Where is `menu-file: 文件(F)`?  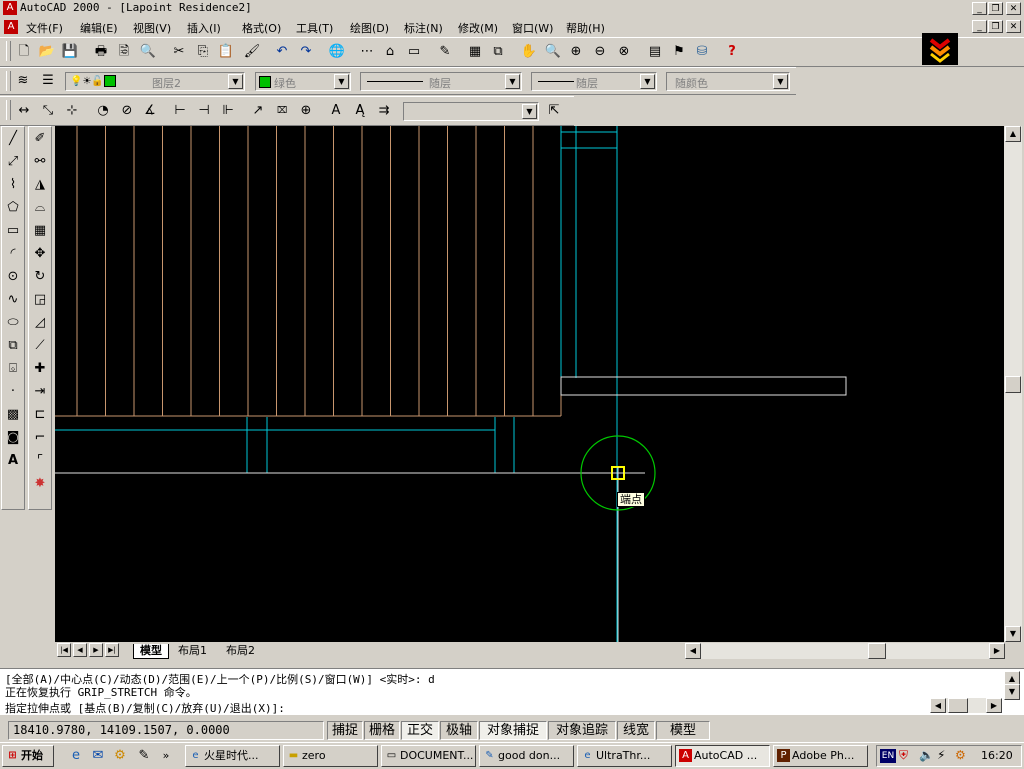
menu-file: 文件(F) is located at coordinates (44, 28).